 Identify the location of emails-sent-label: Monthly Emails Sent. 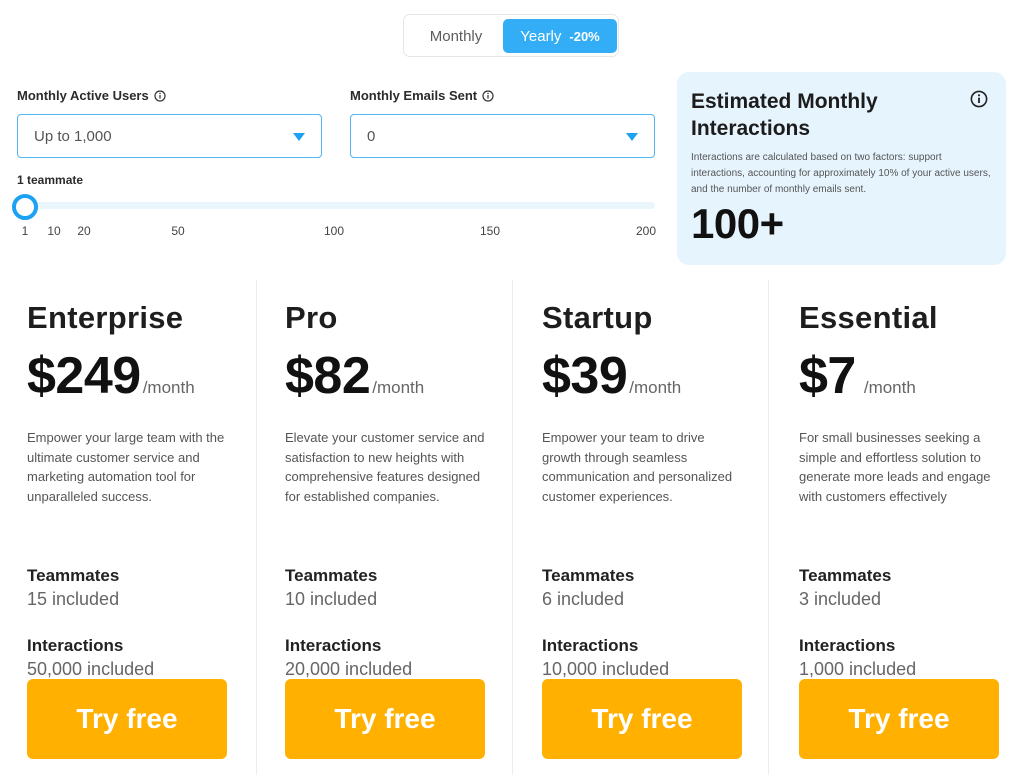
(422, 95).